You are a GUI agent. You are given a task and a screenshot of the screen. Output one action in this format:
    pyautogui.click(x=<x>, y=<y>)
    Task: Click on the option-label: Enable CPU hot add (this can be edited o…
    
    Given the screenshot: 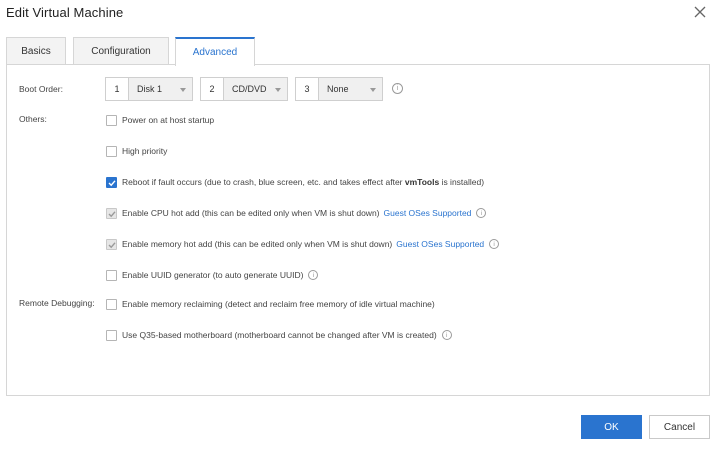 What is the action you would take?
    pyautogui.click(x=251, y=213)
    